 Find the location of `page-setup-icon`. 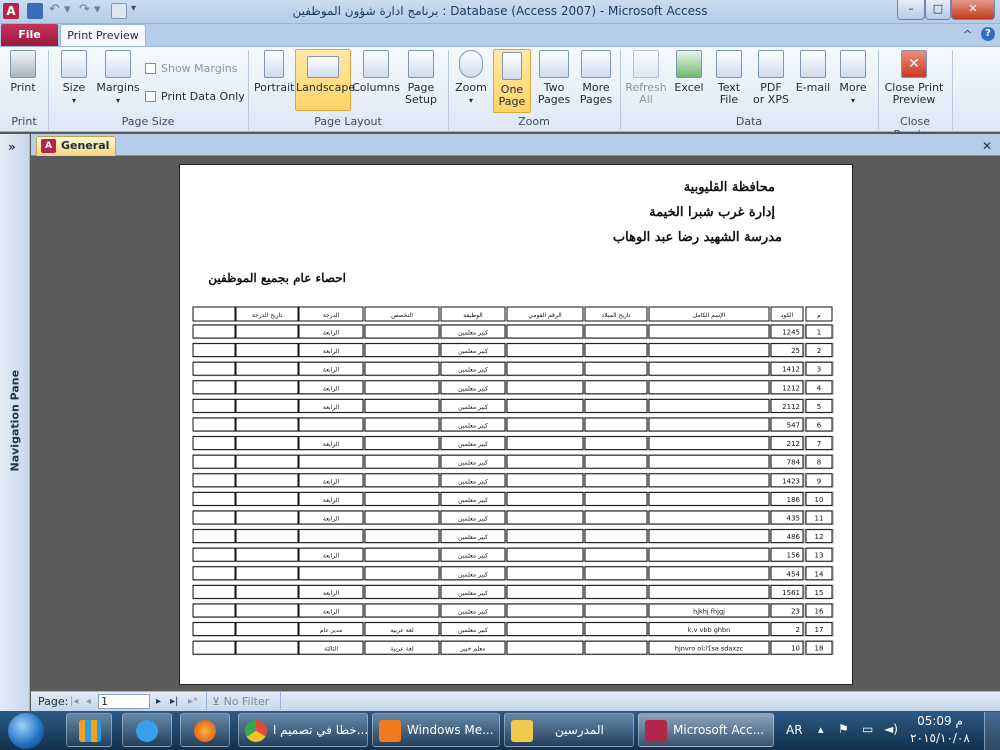

page-setup-icon is located at coordinates (421, 64).